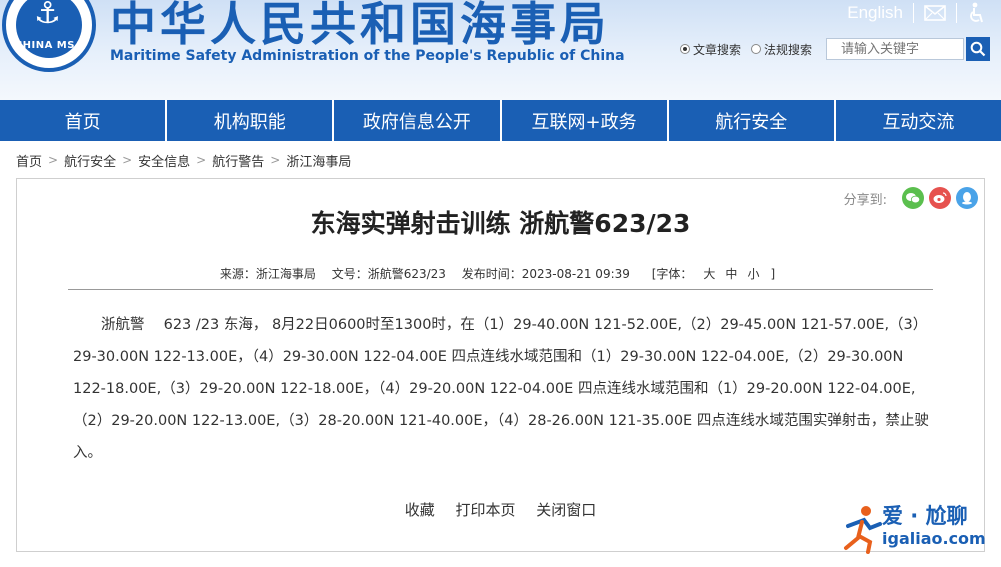 The image size is (1001, 567). I want to click on accessibility-icon, so click(976, 13).